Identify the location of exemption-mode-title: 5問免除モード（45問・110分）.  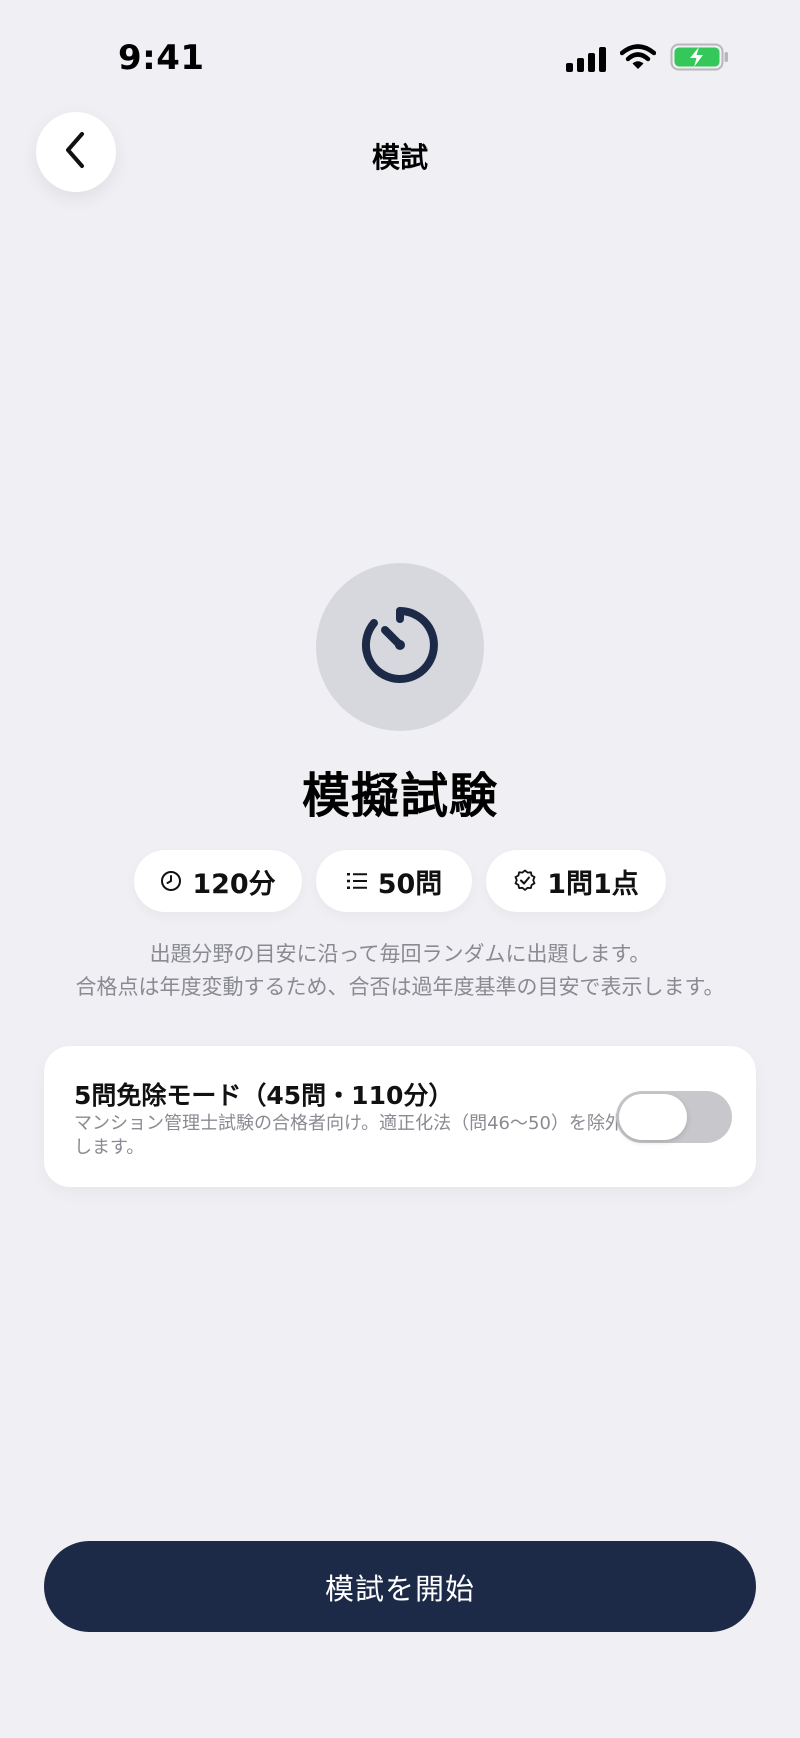
(264, 1095).